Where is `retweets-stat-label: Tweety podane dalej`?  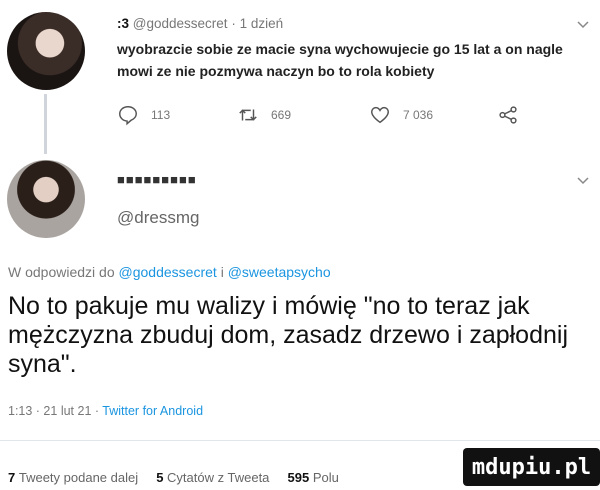 retweets-stat-label: Tweety podane dalej is located at coordinates (78, 477).